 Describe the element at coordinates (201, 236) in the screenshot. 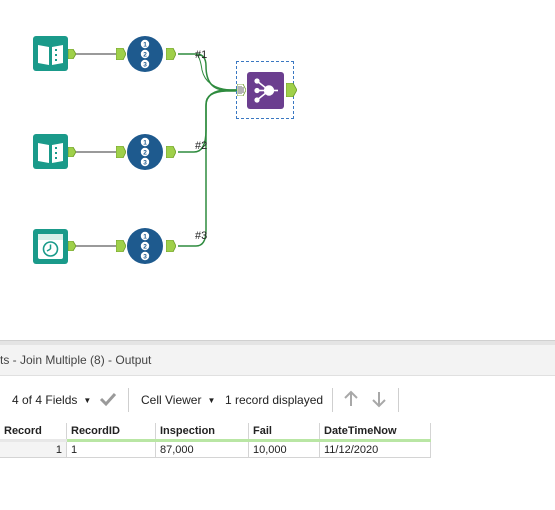

I see `connection-label-3: #3` at that location.